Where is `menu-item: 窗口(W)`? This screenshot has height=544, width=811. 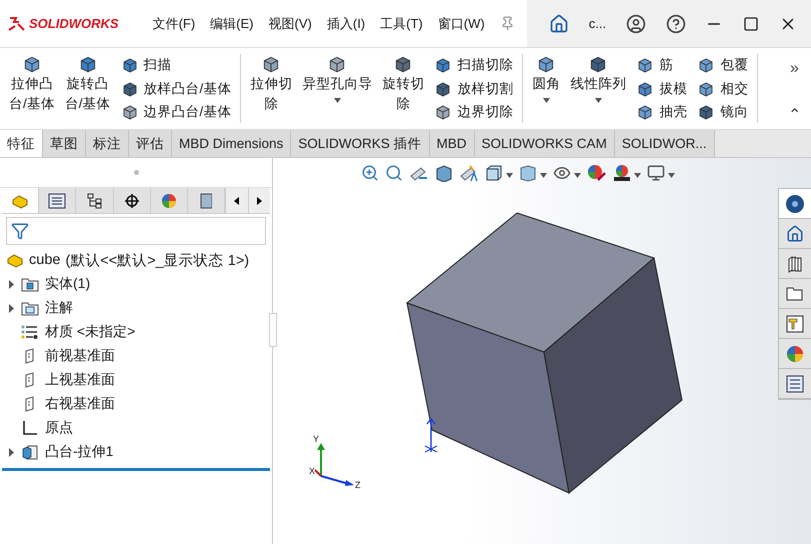
menu-item: 窗口(W) is located at coordinates (461, 23).